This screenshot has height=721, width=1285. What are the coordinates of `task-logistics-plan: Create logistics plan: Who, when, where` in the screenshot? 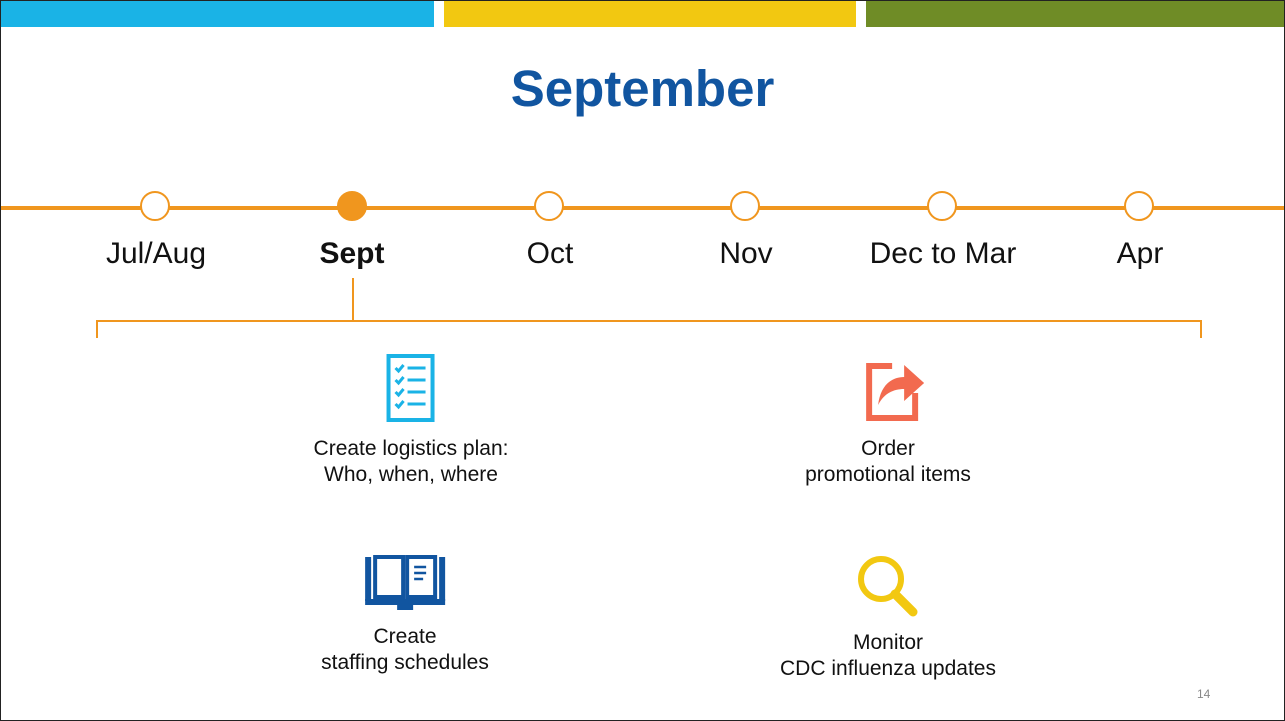 It's located at (411, 420).